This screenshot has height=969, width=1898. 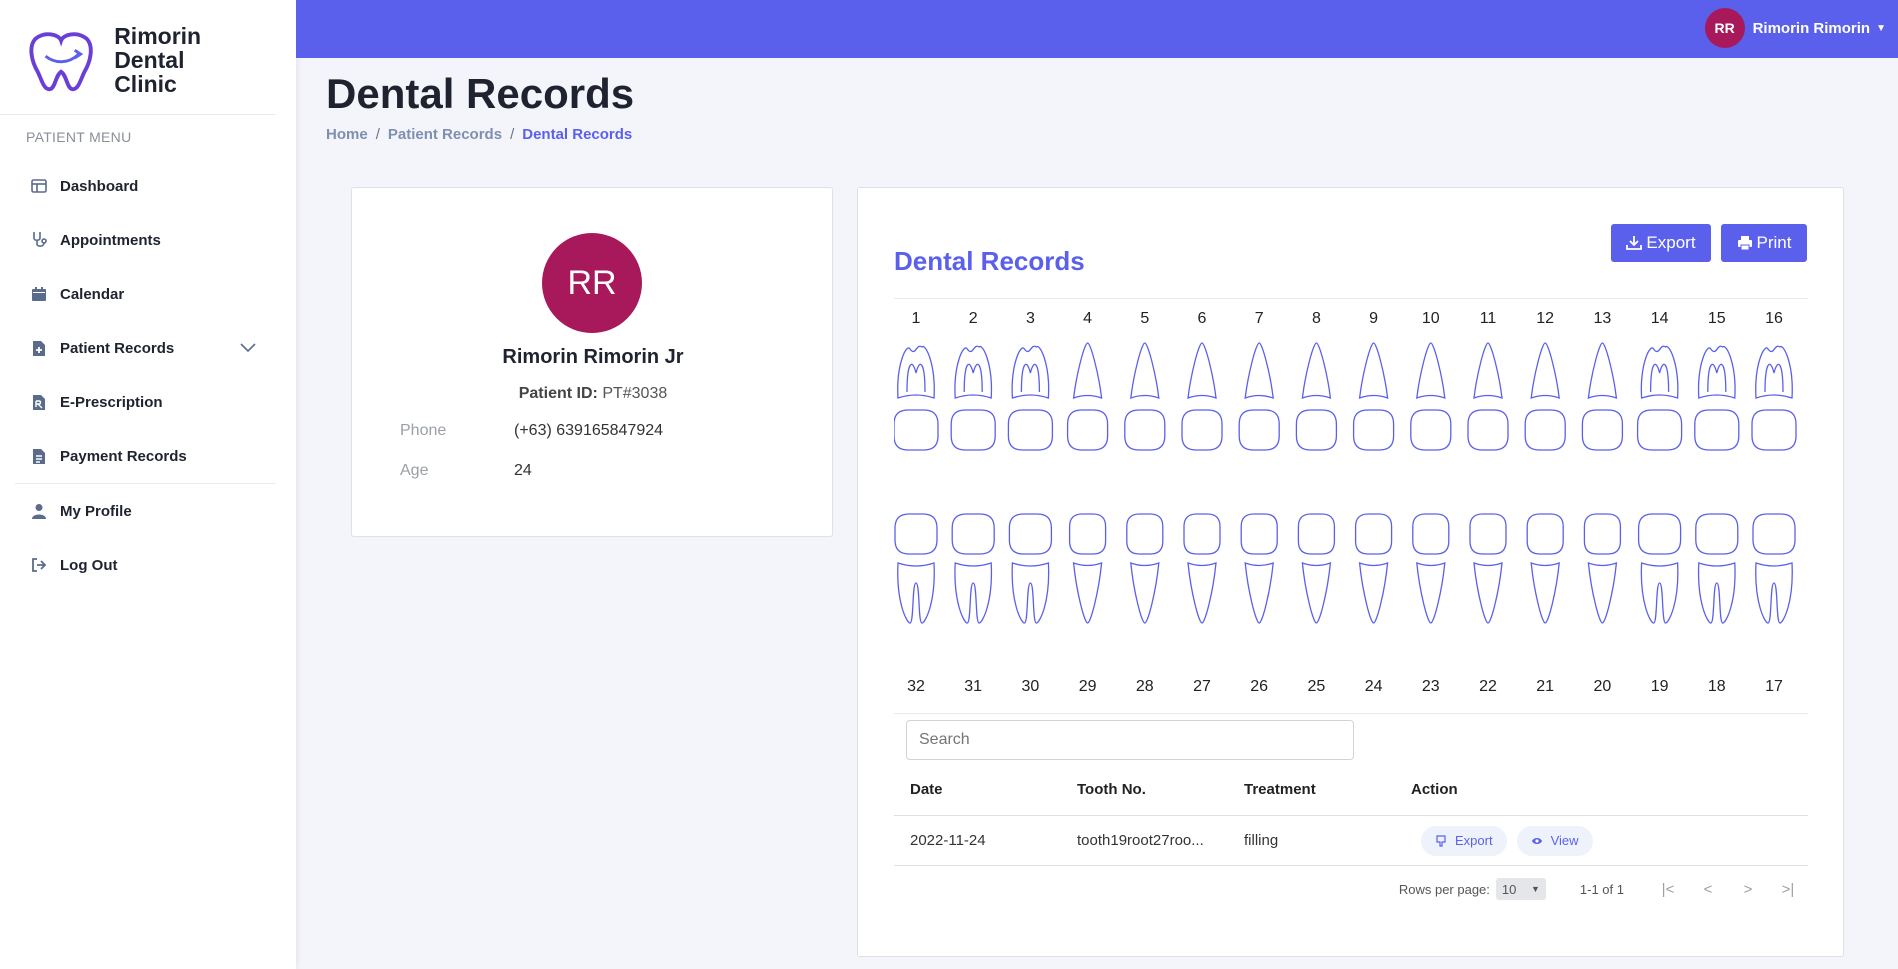 What do you see at coordinates (1145, 370) in the screenshot?
I see `tooth-5-root` at bounding box center [1145, 370].